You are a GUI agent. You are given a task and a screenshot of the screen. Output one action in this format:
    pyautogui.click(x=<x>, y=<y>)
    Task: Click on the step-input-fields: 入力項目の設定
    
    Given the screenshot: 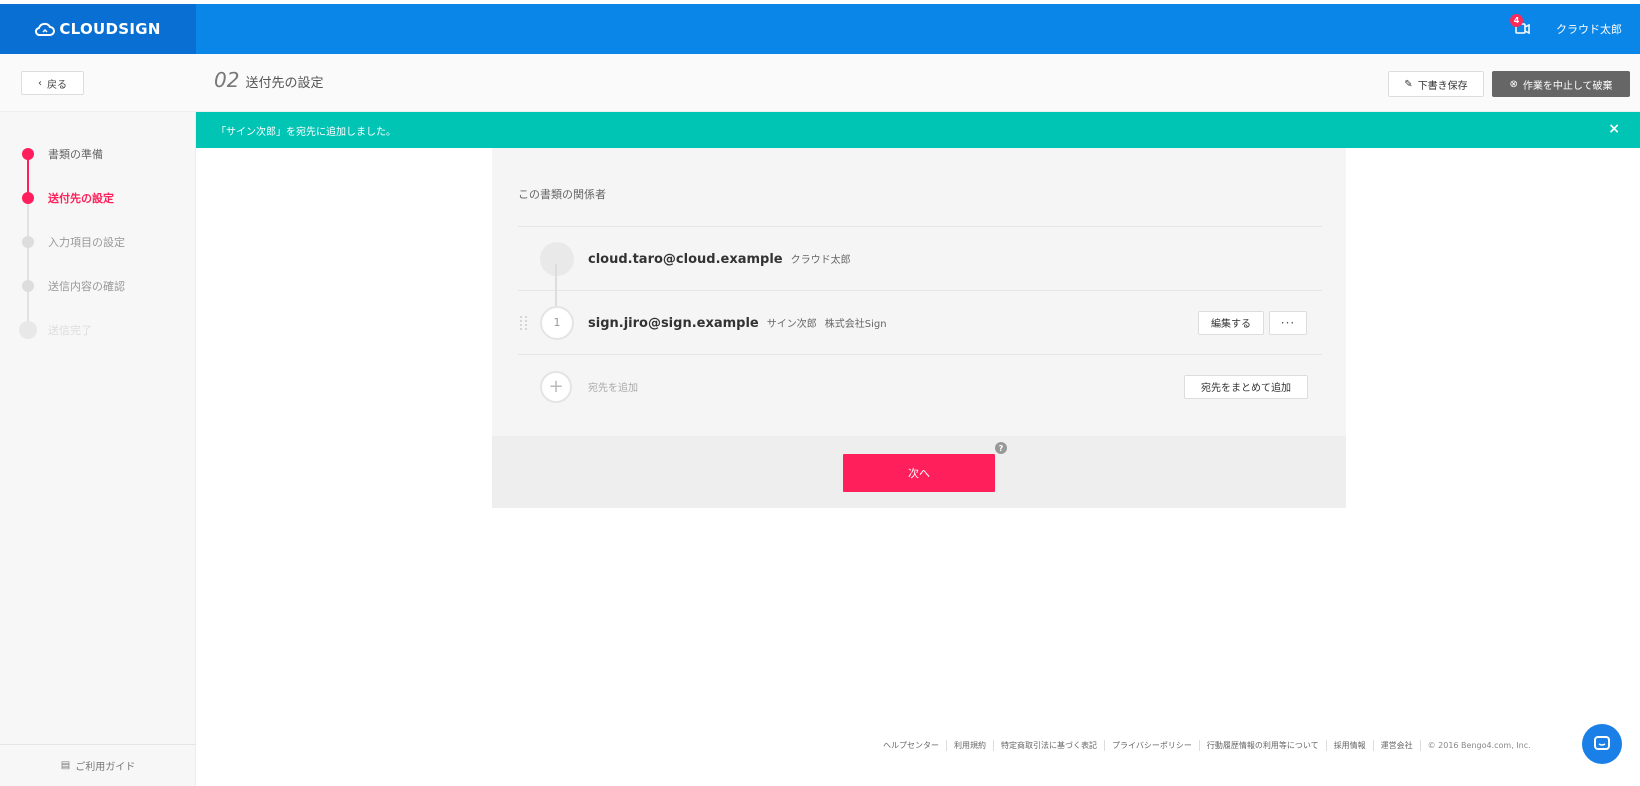 What is the action you would take?
    pyautogui.click(x=73, y=242)
    